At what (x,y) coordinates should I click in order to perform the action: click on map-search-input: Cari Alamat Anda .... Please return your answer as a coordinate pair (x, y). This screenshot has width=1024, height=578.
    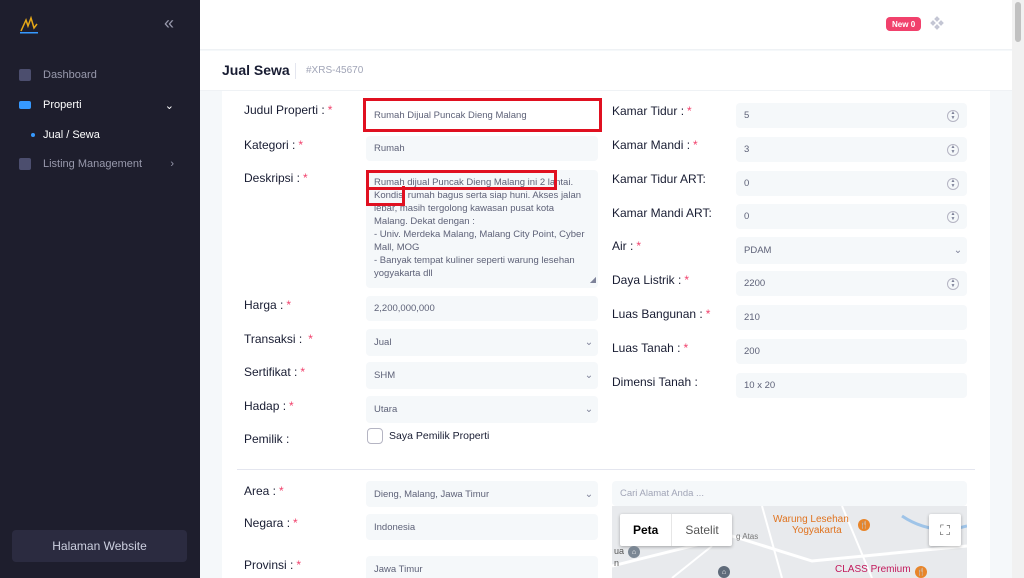
    Looking at the image, I should click on (789, 493).